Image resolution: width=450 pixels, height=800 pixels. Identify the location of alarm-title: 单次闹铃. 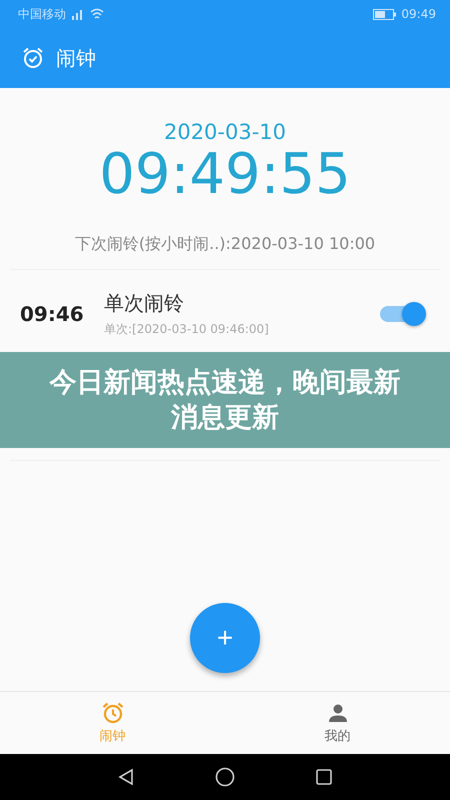
(144, 303).